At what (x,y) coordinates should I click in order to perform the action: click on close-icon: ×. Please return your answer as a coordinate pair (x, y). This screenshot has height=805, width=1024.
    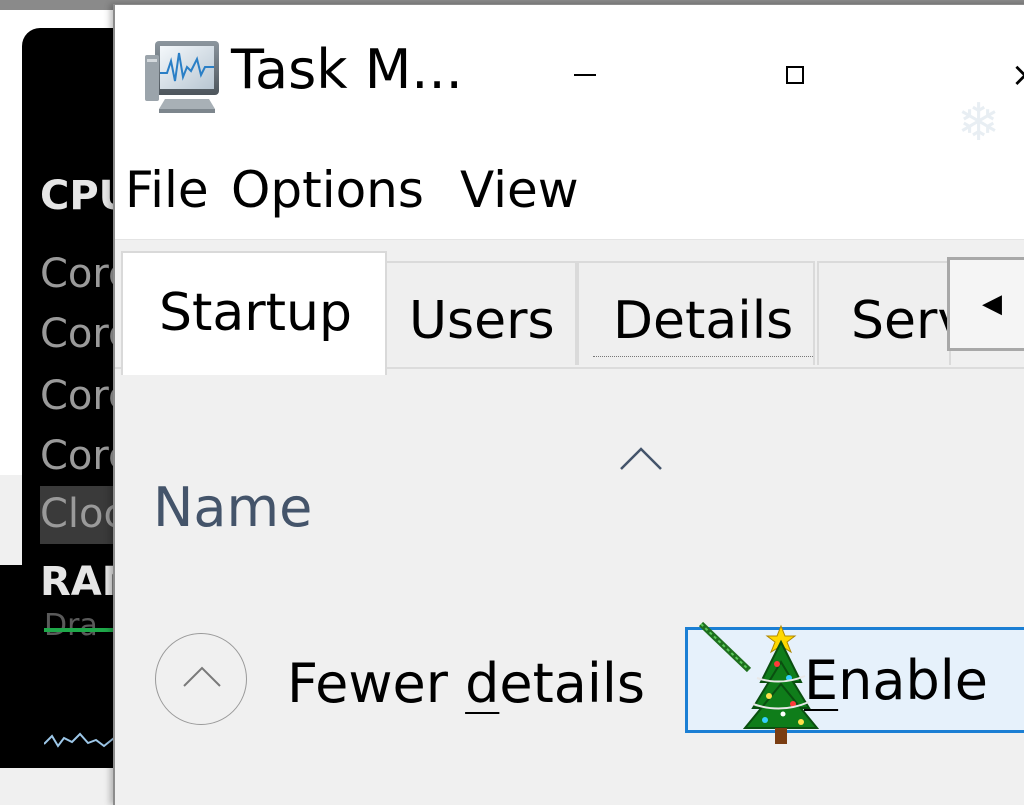
    Looking at the image, I should click on (1017, 75).